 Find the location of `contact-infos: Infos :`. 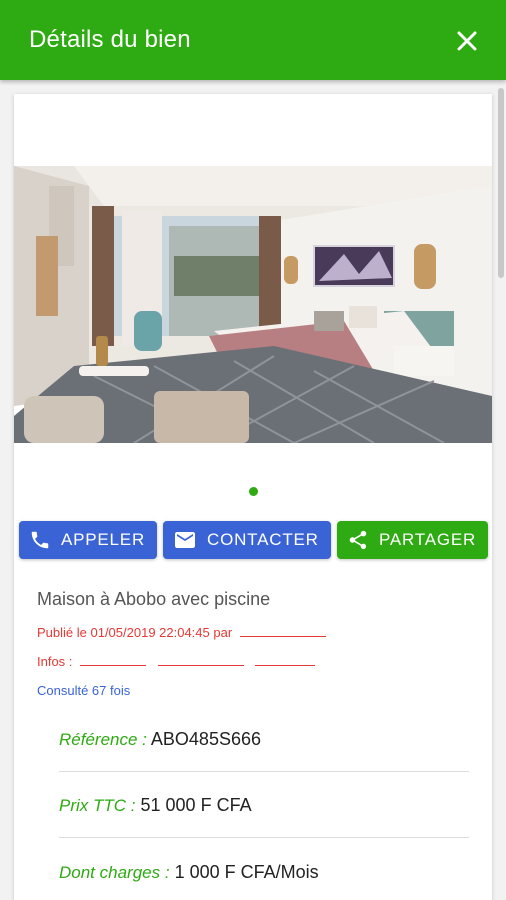

contact-infos: Infos : is located at coordinates (176, 661).